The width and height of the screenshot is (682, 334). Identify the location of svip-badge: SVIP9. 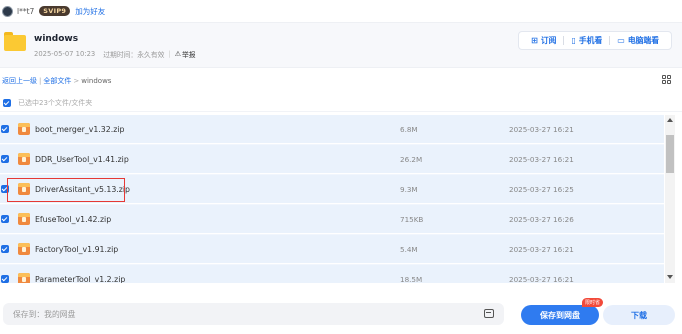
(55, 11).